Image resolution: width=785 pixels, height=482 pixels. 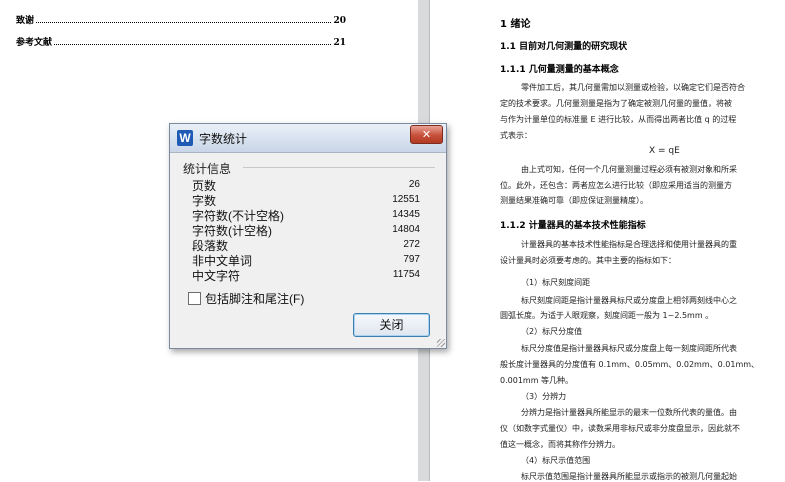 I want to click on toc-row-thanks: 致谢 20, so click(x=181, y=19).